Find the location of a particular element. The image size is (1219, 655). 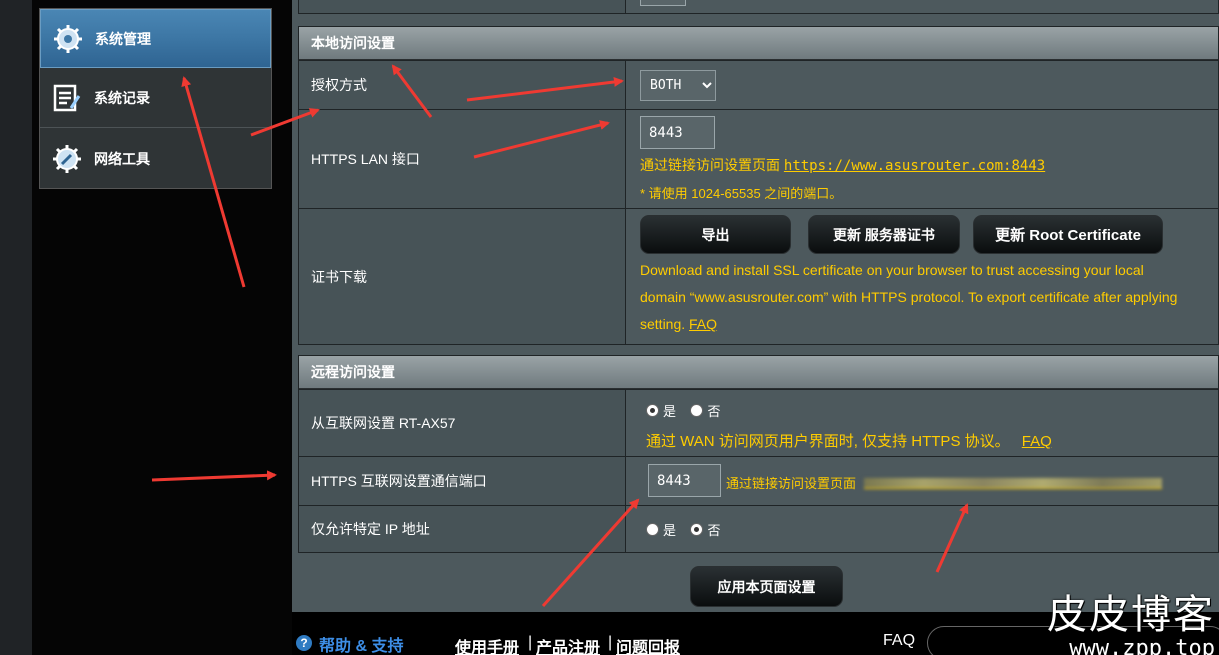

arrow-to-wan-link is located at coordinates (952, 538).